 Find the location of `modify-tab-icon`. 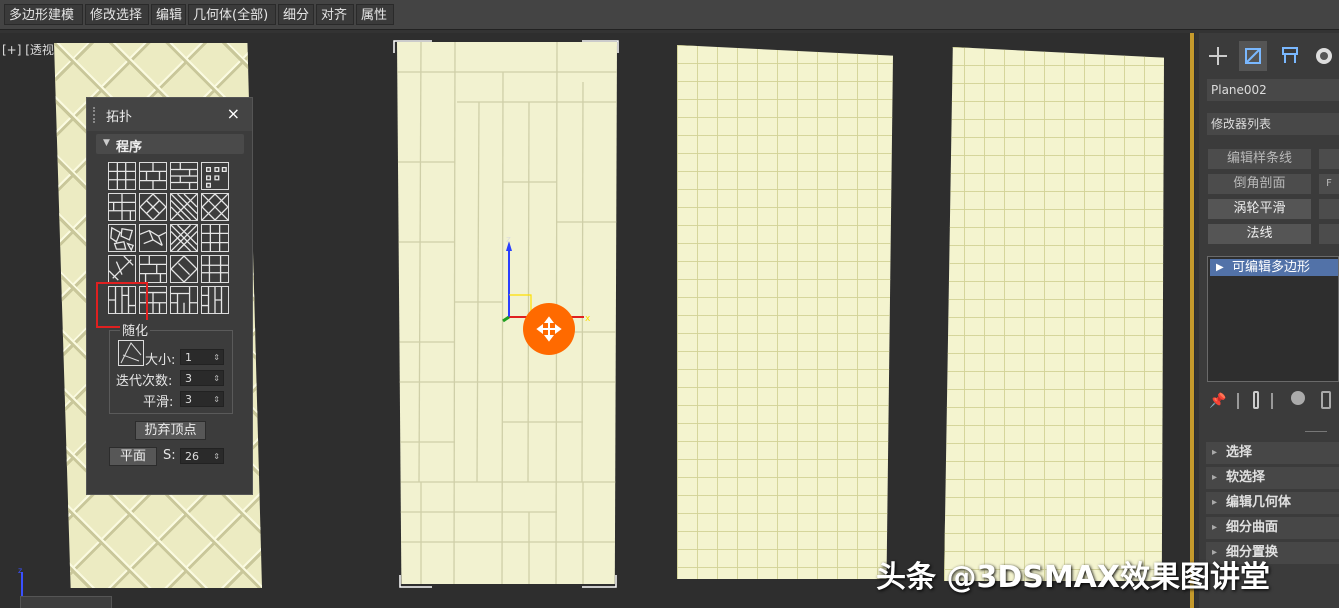

modify-tab-icon is located at coordinates (1253, 56).